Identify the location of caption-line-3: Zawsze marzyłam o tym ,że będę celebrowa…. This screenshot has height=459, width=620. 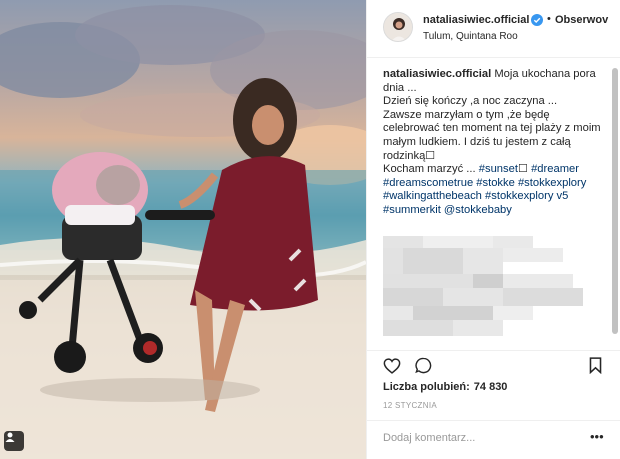
(492, 135).